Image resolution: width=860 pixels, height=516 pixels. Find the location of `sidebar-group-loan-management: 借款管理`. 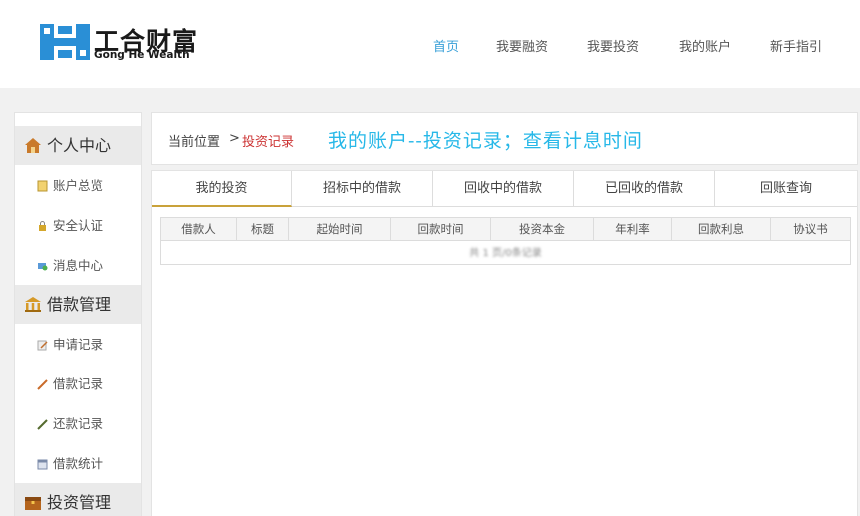

sidebar-group-loan-management: 借款管理 is located at coordinates (78, 304).